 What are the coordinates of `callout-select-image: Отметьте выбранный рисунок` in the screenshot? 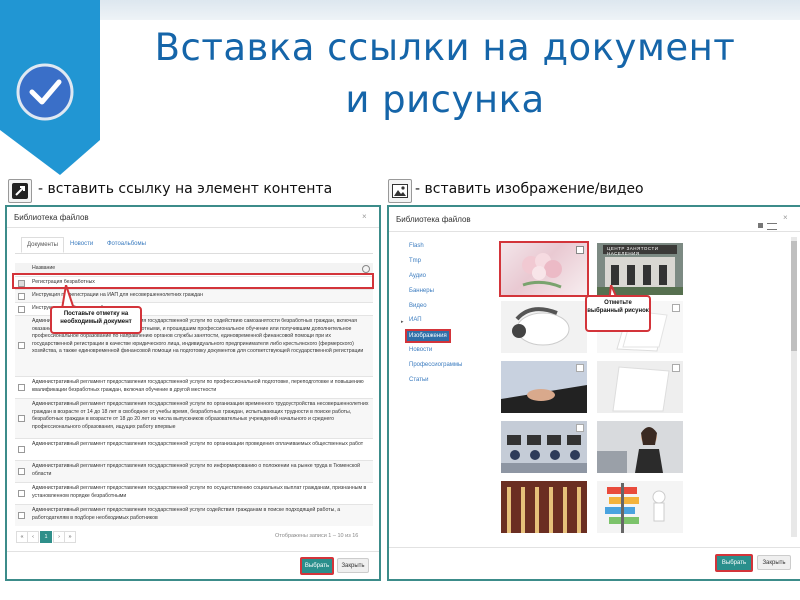 It's located at (618, 313).